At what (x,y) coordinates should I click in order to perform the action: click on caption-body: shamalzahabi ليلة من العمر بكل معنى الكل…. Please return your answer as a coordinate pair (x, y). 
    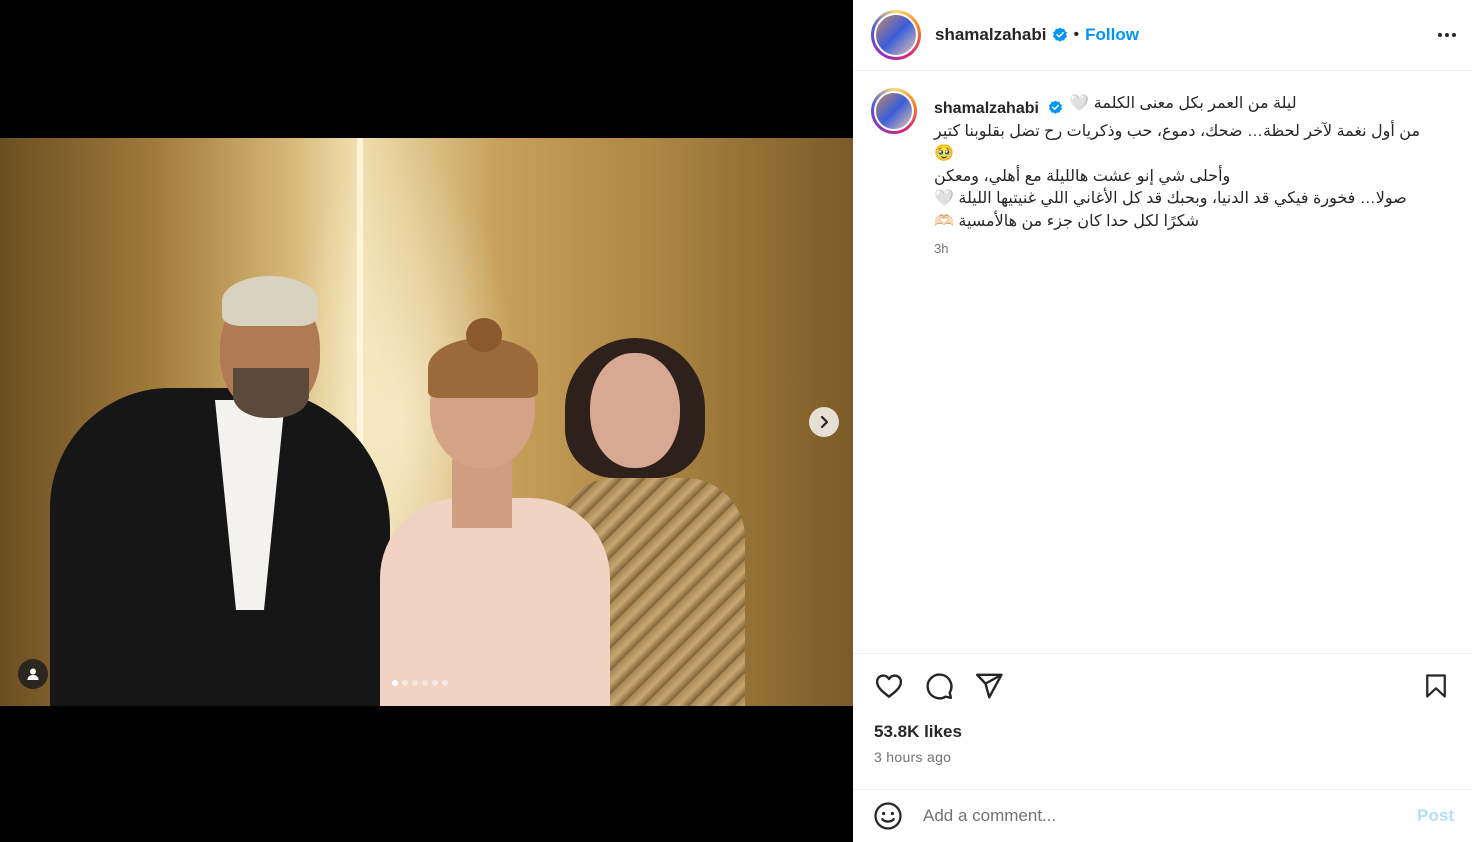
    Looking at the image, I should click on (1184, 172).